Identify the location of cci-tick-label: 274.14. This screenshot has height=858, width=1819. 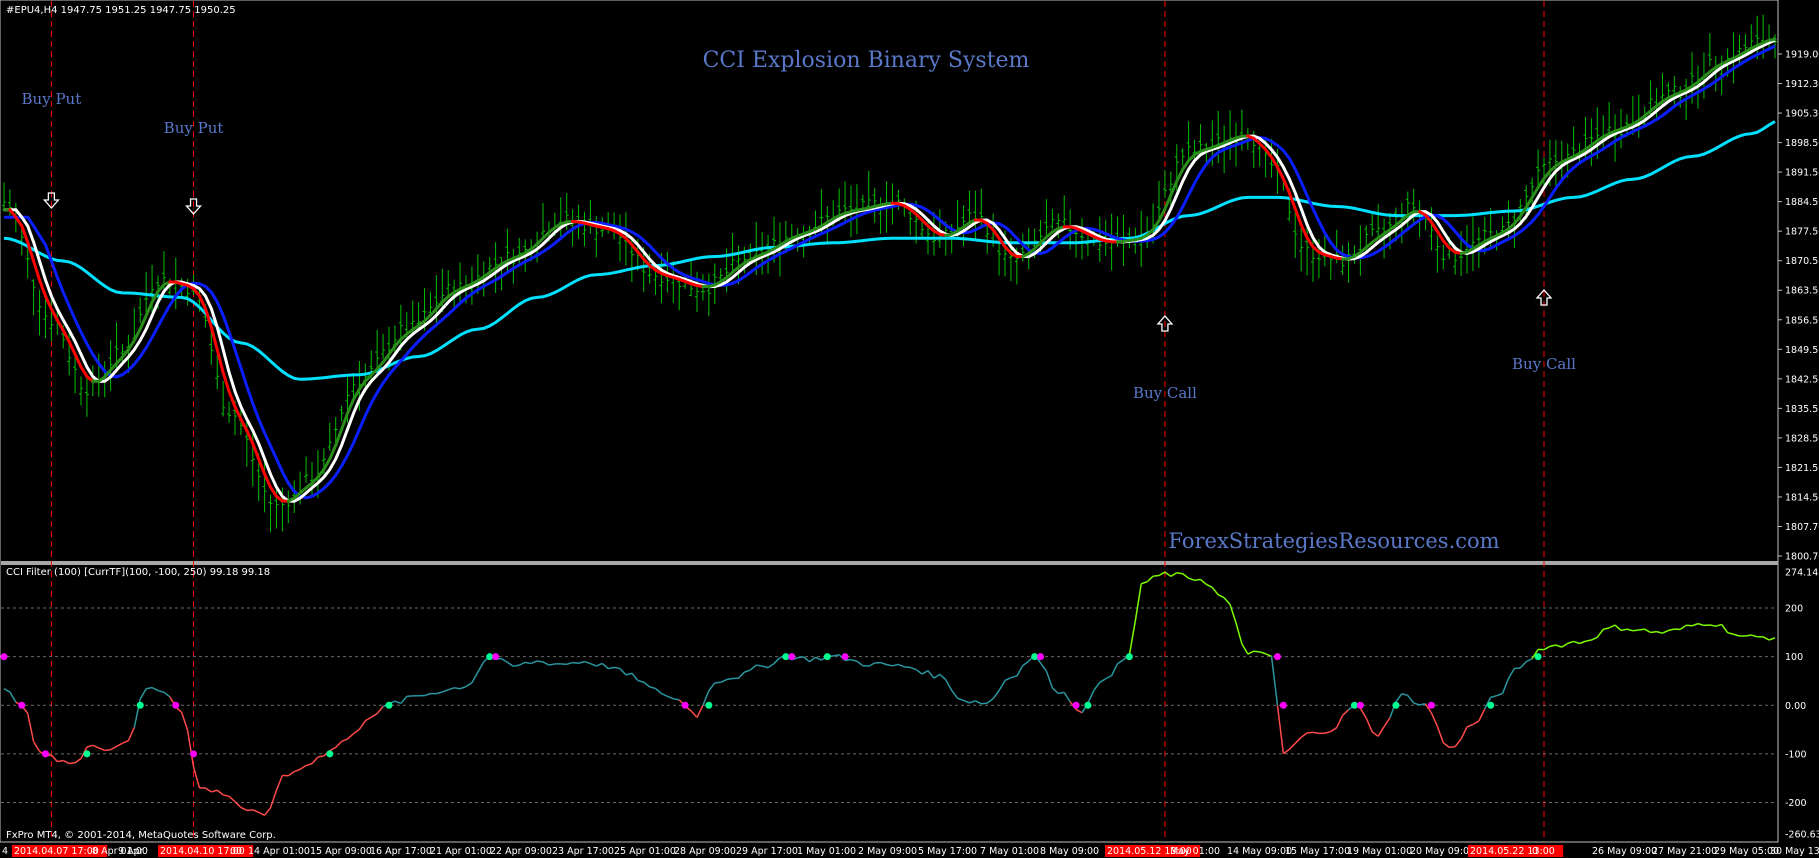
(1801, 573).